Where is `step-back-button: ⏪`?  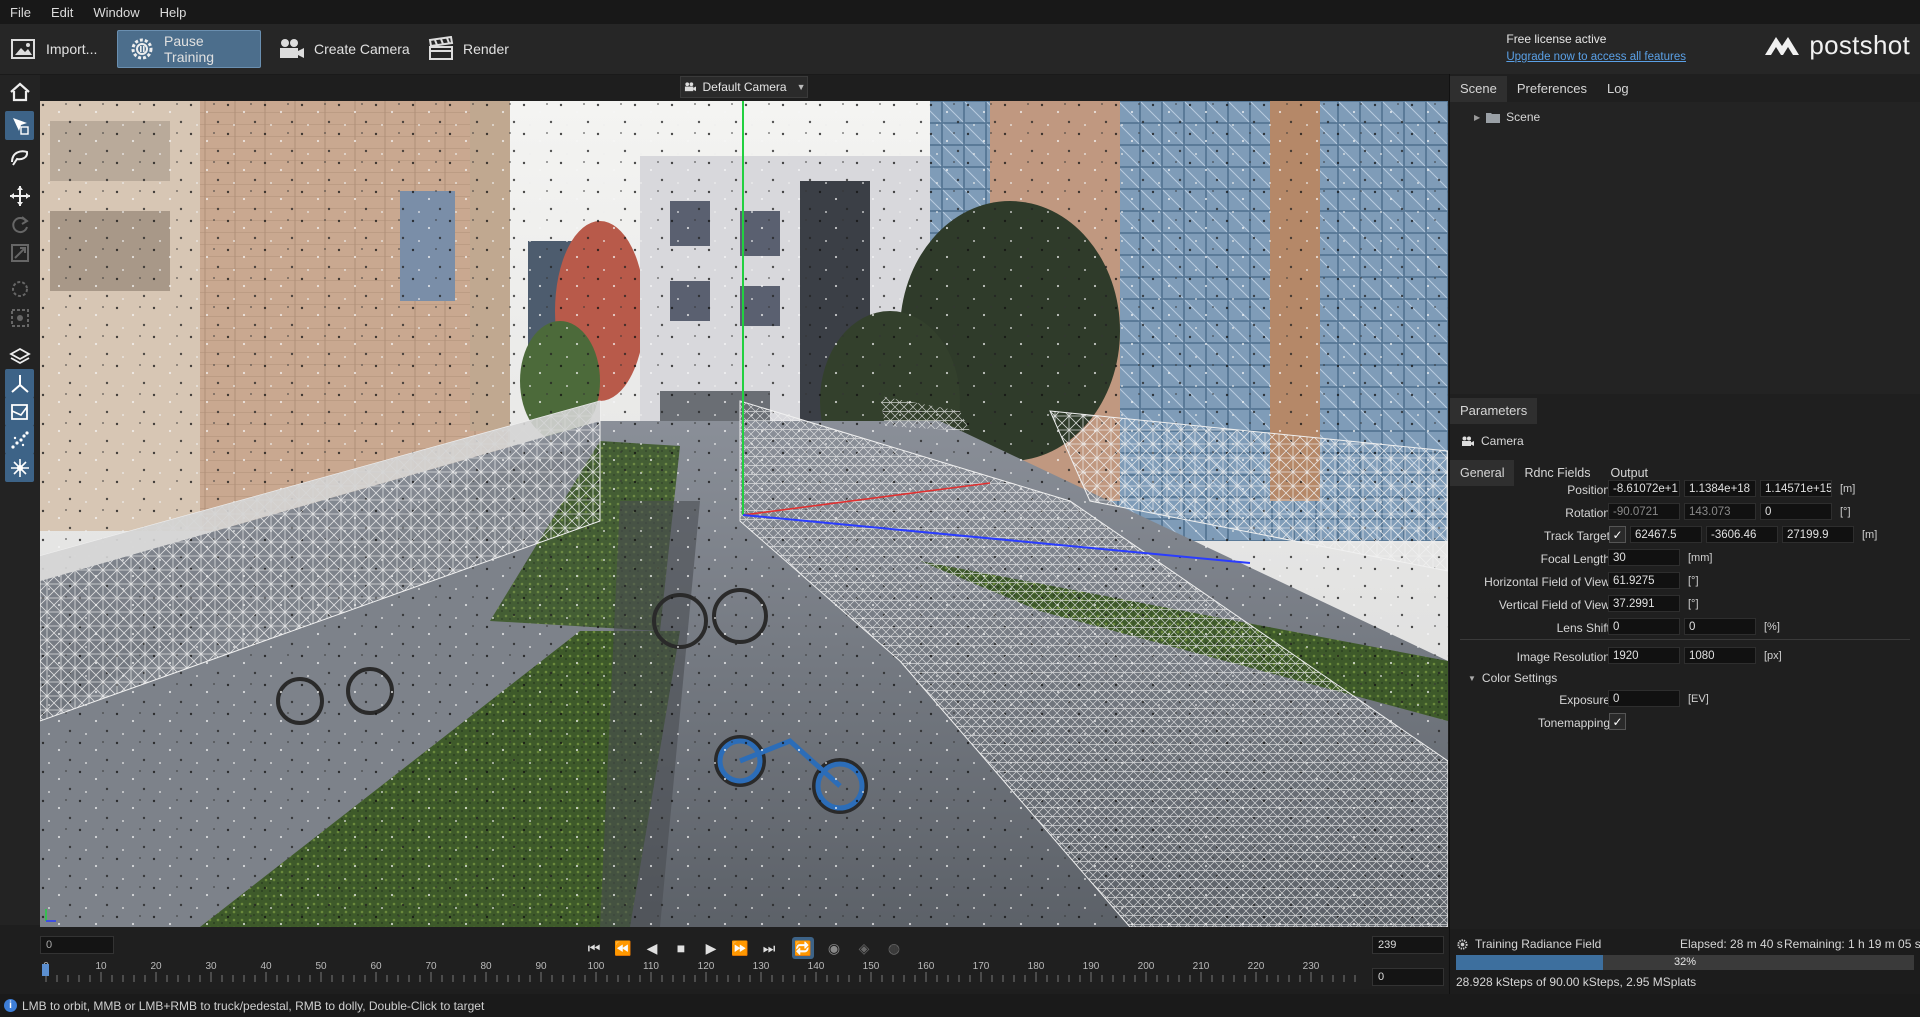
step-back-button: ⏪ is located at coordinates (623, 948).